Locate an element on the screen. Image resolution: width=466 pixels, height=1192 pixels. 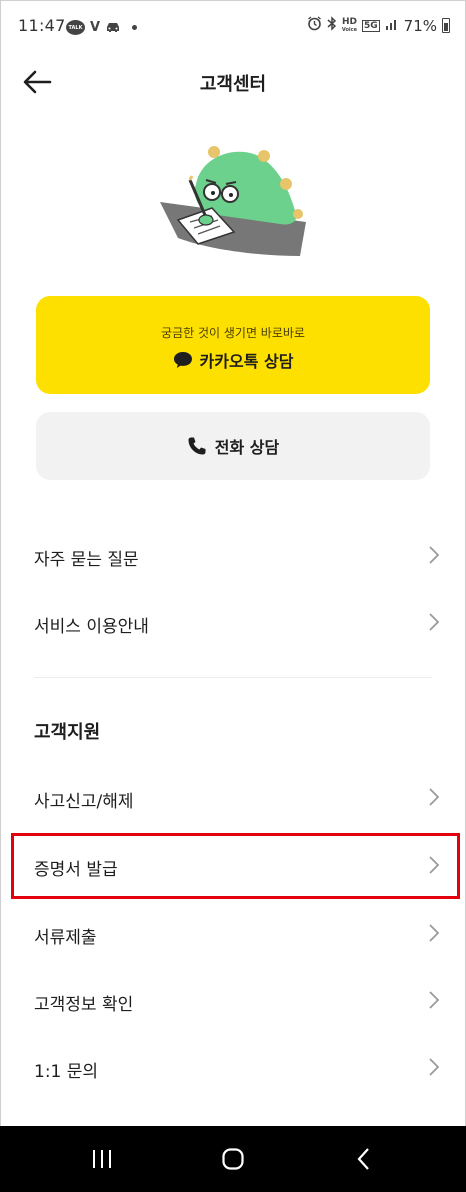
bluetooth-icon is located at coordinates (332, 25).